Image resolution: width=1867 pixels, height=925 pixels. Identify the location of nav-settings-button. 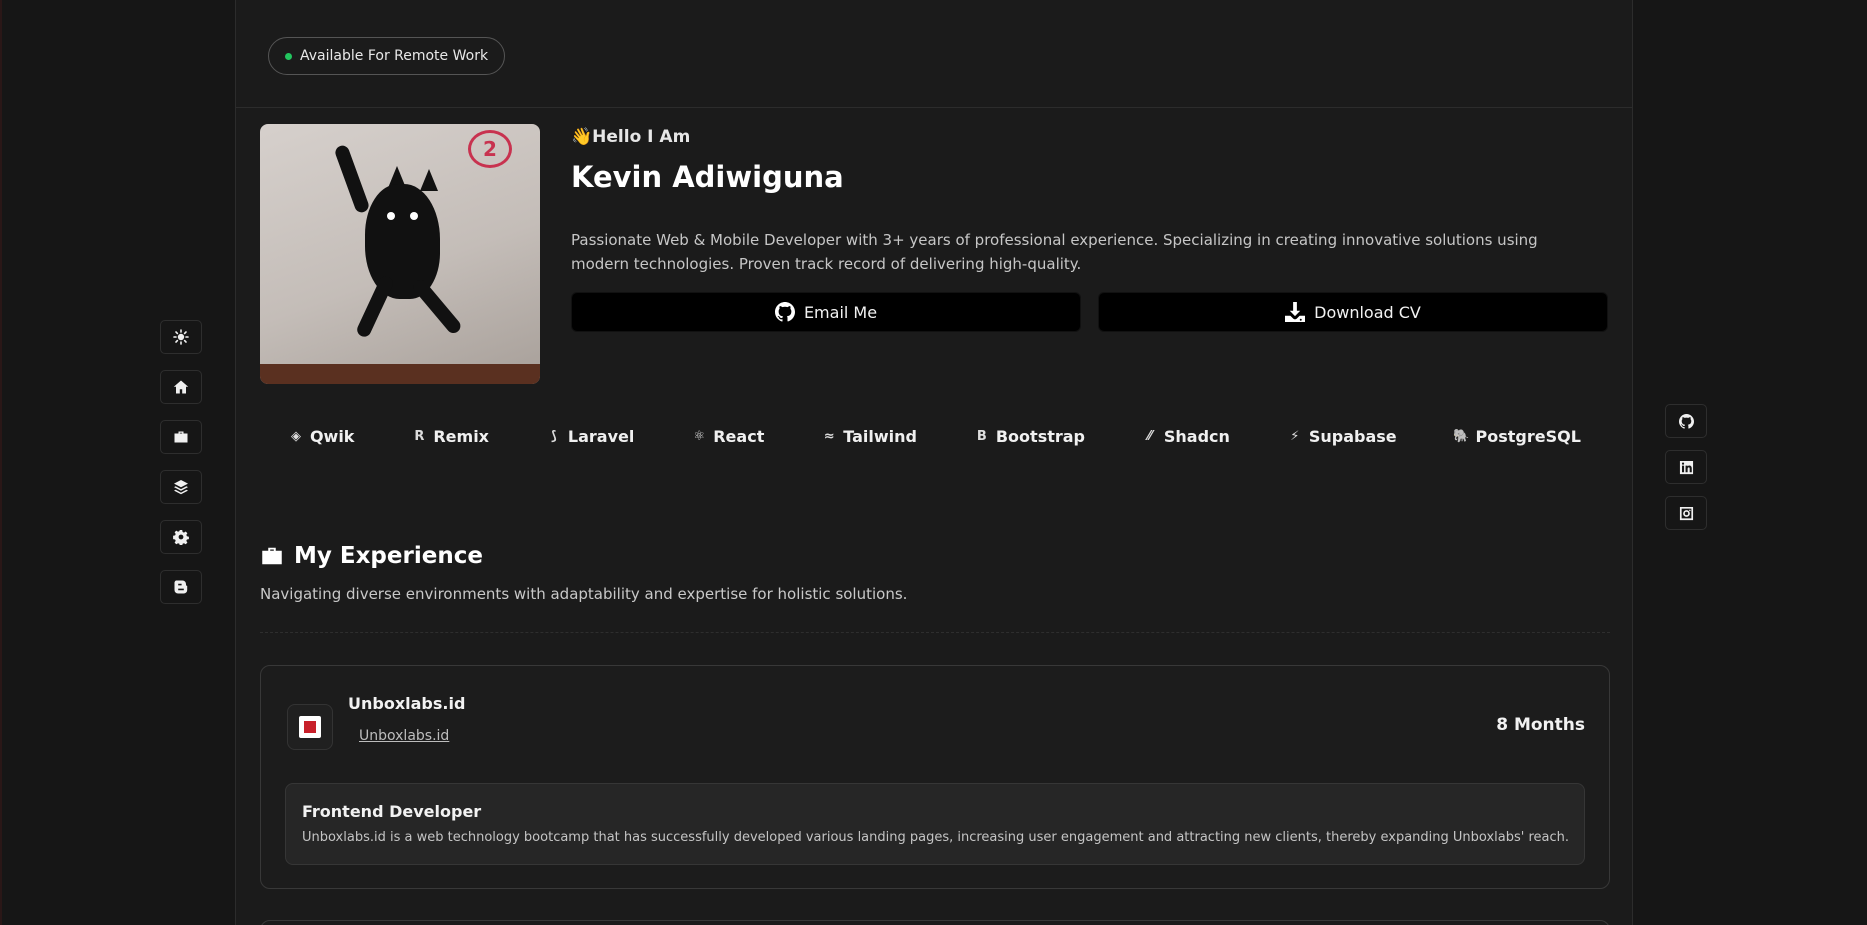
(181, 537).